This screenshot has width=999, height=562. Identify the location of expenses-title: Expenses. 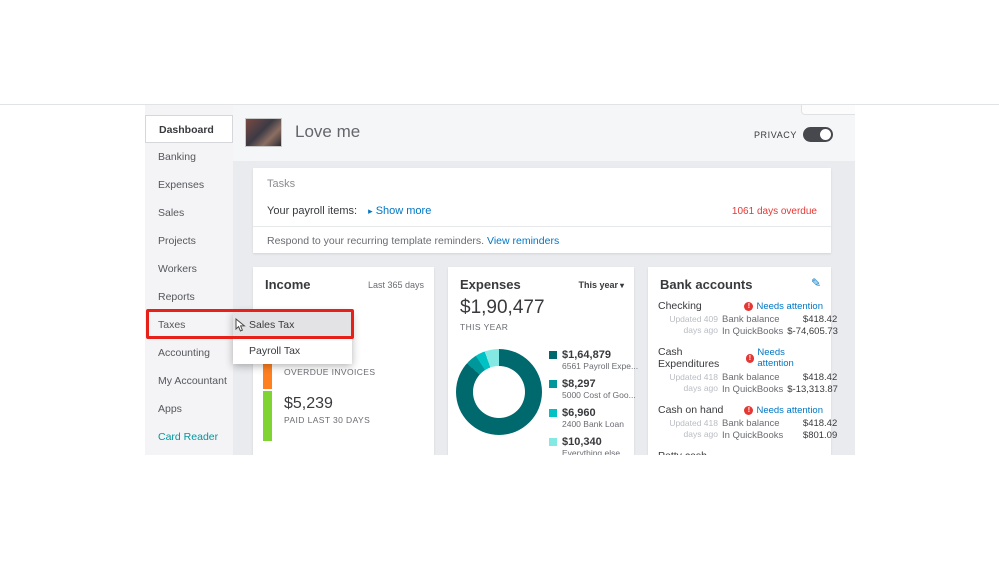
(490, 284).